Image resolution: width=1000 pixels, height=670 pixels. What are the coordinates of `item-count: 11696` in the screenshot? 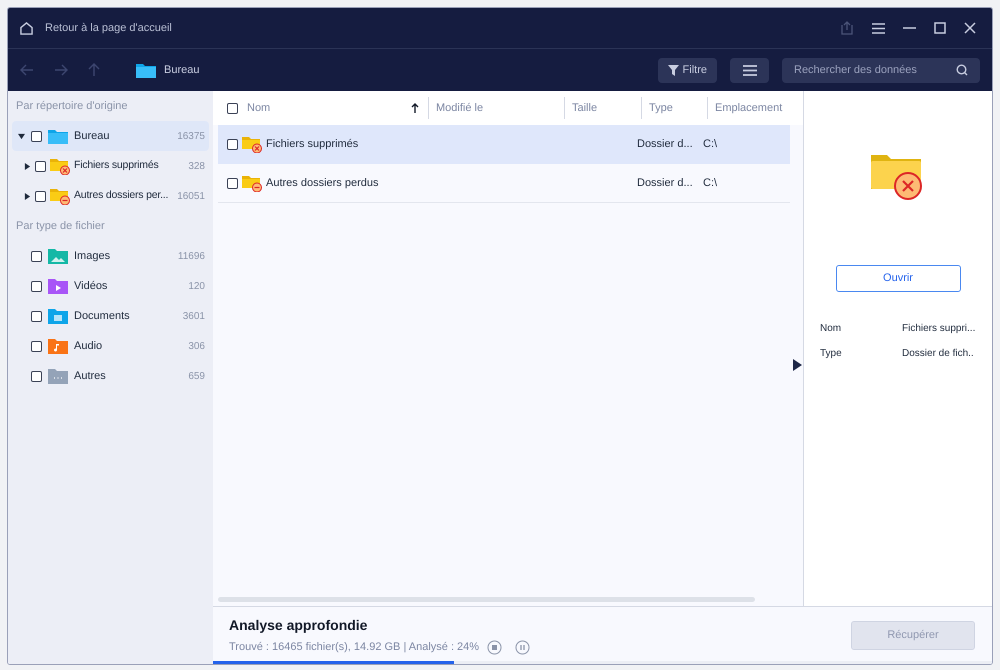 It's located at (191, 257).